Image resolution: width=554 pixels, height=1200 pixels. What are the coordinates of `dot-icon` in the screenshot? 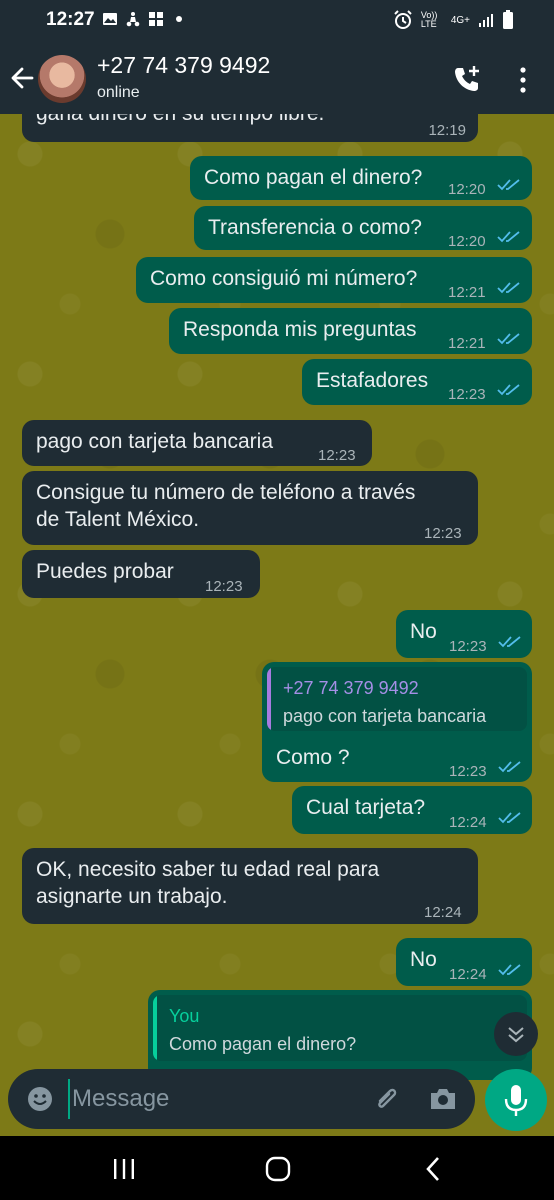 It's located at (179, 19).